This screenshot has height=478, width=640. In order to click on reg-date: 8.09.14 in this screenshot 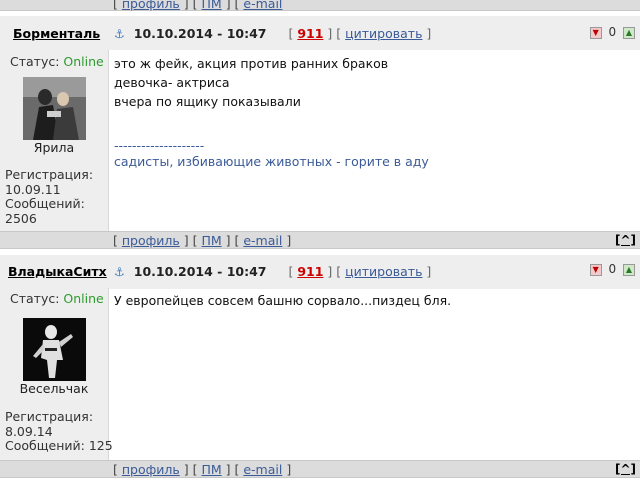, I will do `click(29, 431)`.